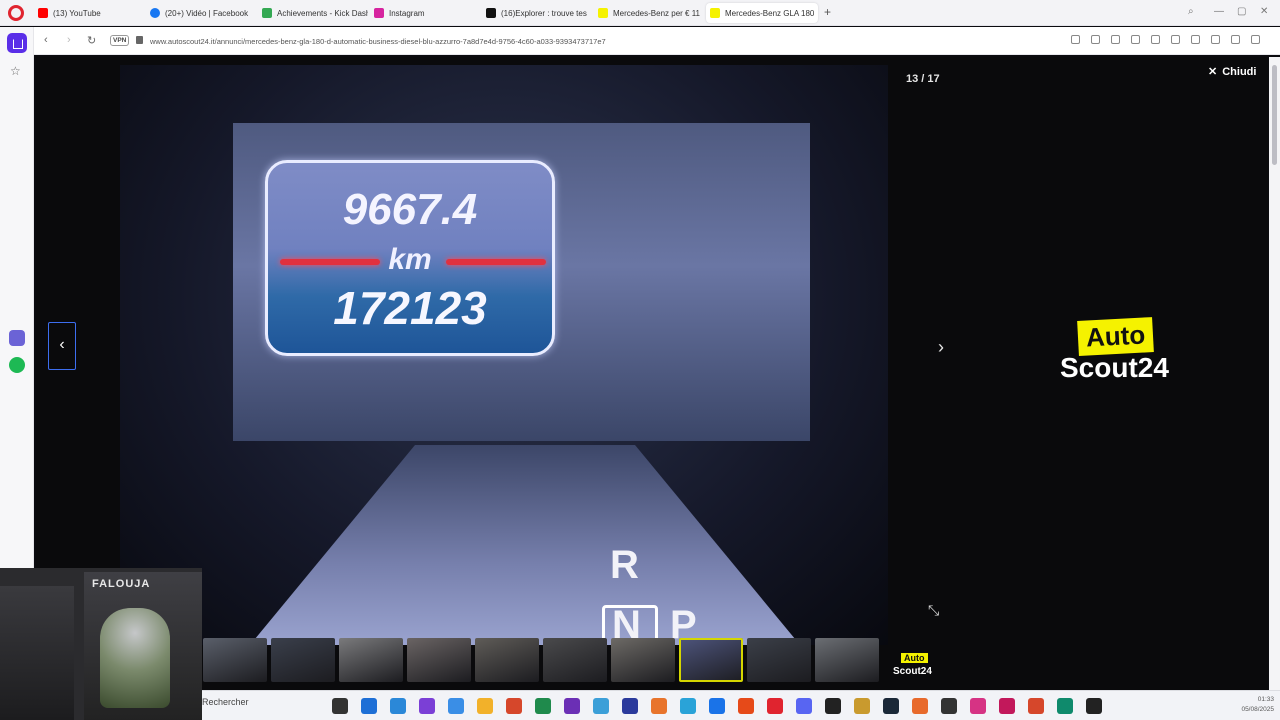 This screenshot has width=1280, height=720. Describe the element at coordinates (15, 71) in the screenshot. I see `bookmark-star-icon: ☆` at that location.